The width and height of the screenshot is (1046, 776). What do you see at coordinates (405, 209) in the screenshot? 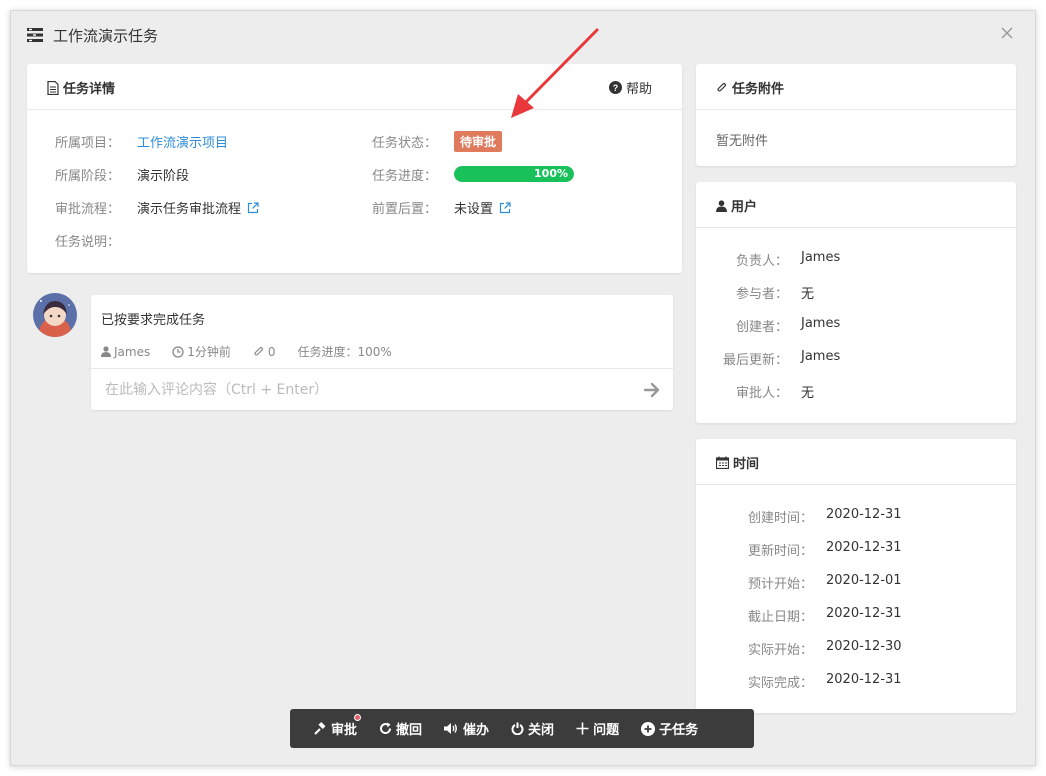
I see `prereq-label: 前置后置：` at bounding box center [405, 209].